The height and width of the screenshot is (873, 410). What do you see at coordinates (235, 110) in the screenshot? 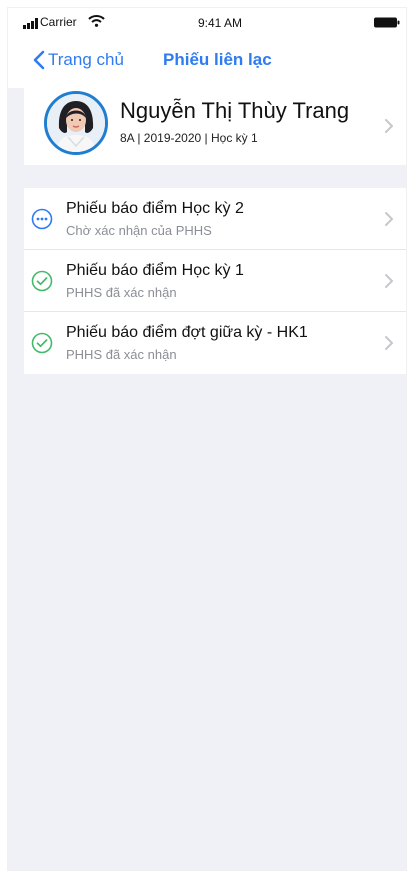
I see `student-name: Nguyễn Thị Thùy Trang` at bounding box center [235, 110].